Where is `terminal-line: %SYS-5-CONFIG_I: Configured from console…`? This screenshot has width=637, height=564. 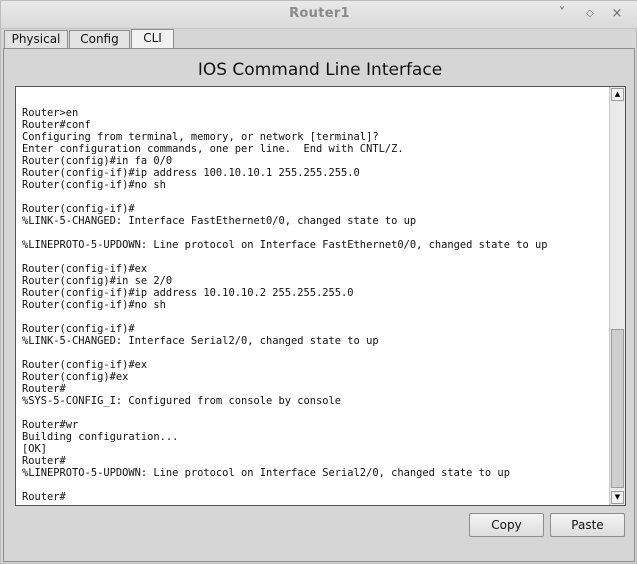
terminal-line: %SYS-5-CONFIG_I: Configured from console… is located at coordinates (182, 401).